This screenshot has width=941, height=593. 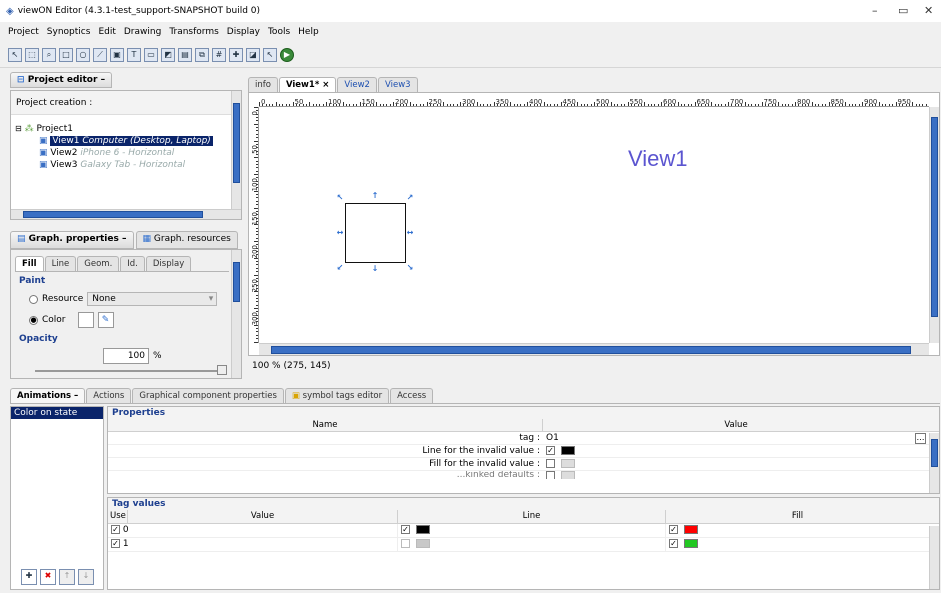 I want to click on resource-radio, so click(x=33, y=299).